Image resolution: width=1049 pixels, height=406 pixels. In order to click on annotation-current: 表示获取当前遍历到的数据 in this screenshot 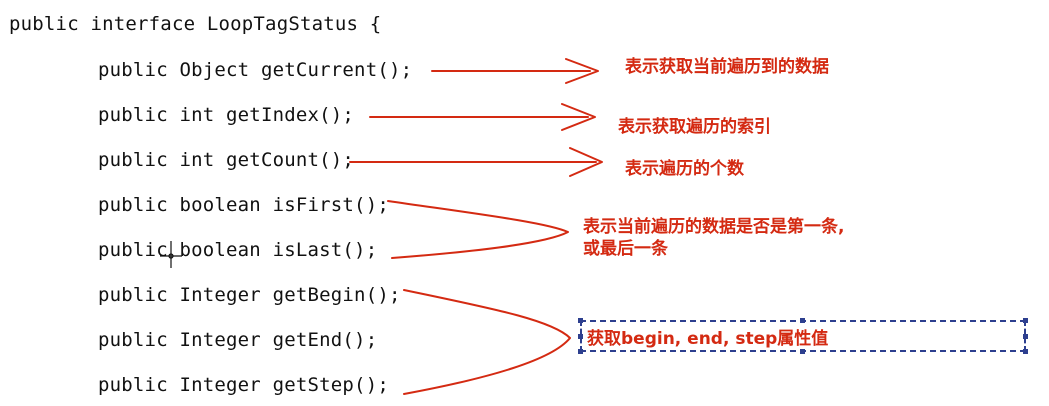, I will do `click(727, 67)`.